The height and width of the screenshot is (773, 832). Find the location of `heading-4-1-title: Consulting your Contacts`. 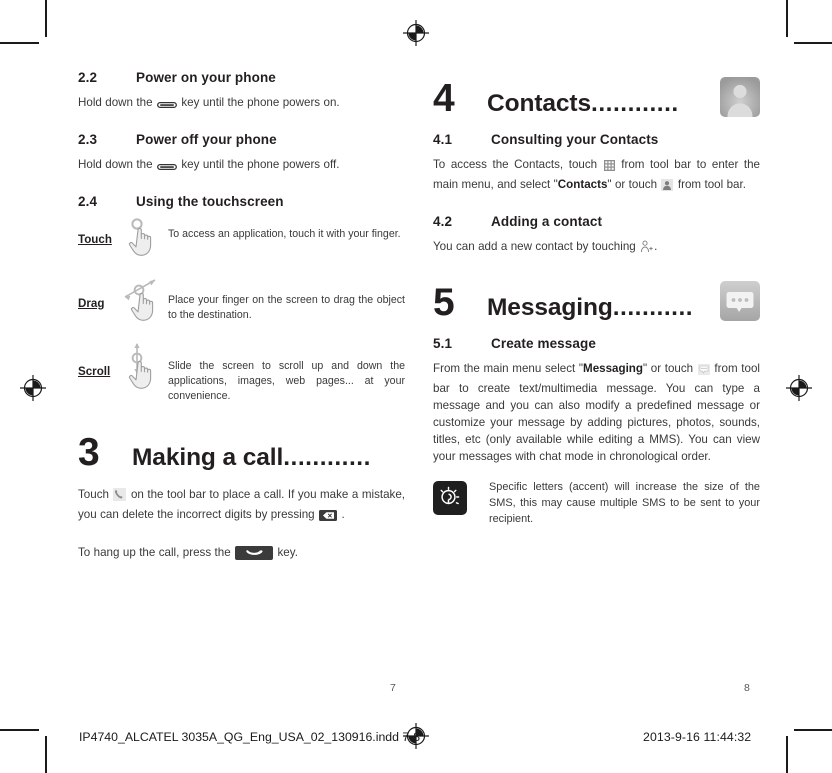

heading-4-1-title: Consulting your Contacts is located at coordinates (575, 139).